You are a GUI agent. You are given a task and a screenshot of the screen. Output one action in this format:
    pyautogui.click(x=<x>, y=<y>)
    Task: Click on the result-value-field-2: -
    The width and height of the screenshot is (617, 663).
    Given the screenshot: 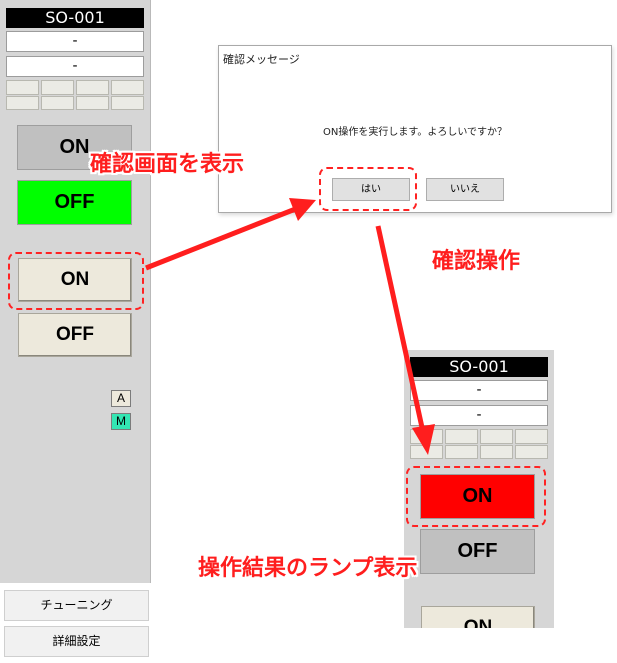 What is the action you would take?
    pyautogui.click(x=479, y=415)
    